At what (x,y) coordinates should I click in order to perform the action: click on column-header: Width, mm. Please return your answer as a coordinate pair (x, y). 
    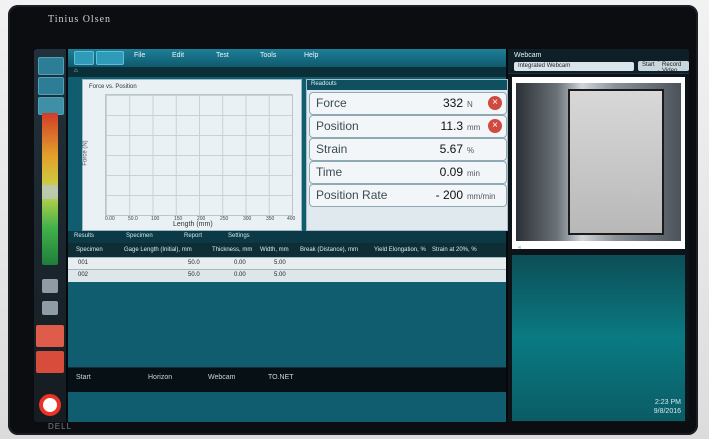
    Looking at the image, I should click on (274, 250).